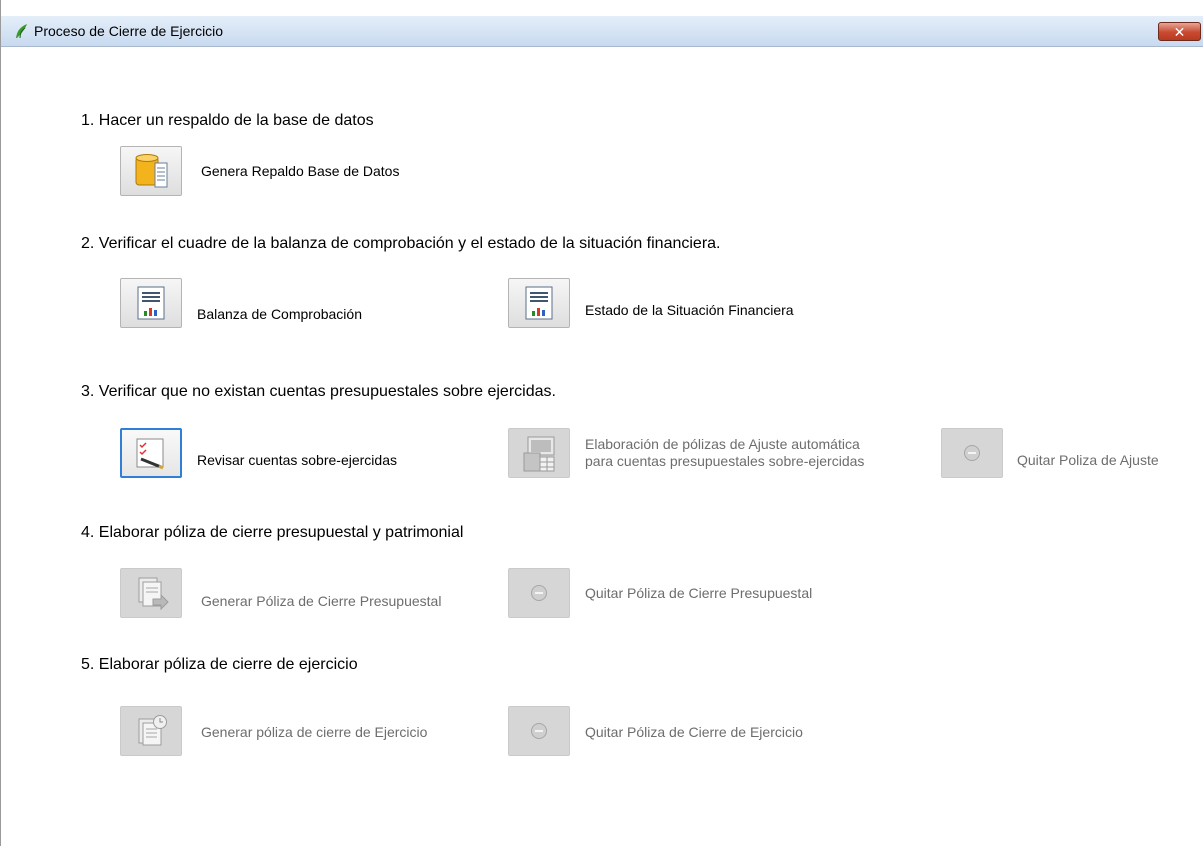 This screenshot has width=1203, height=846. I want to click on balanza-comprobacion-button, so click(151, 303).